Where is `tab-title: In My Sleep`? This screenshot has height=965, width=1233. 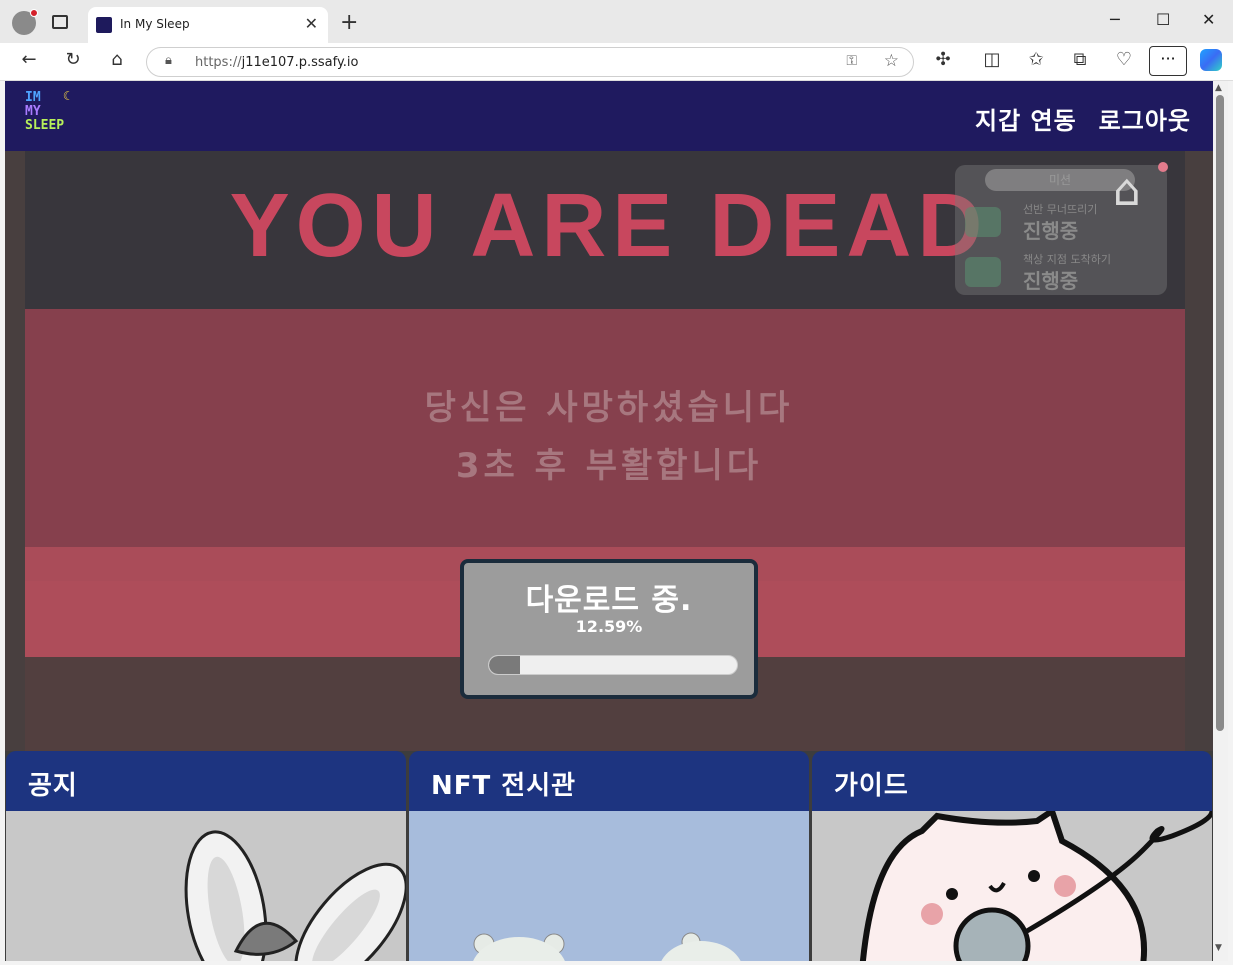 tab-title: In My Sleep is located at coordinates (155, 24).